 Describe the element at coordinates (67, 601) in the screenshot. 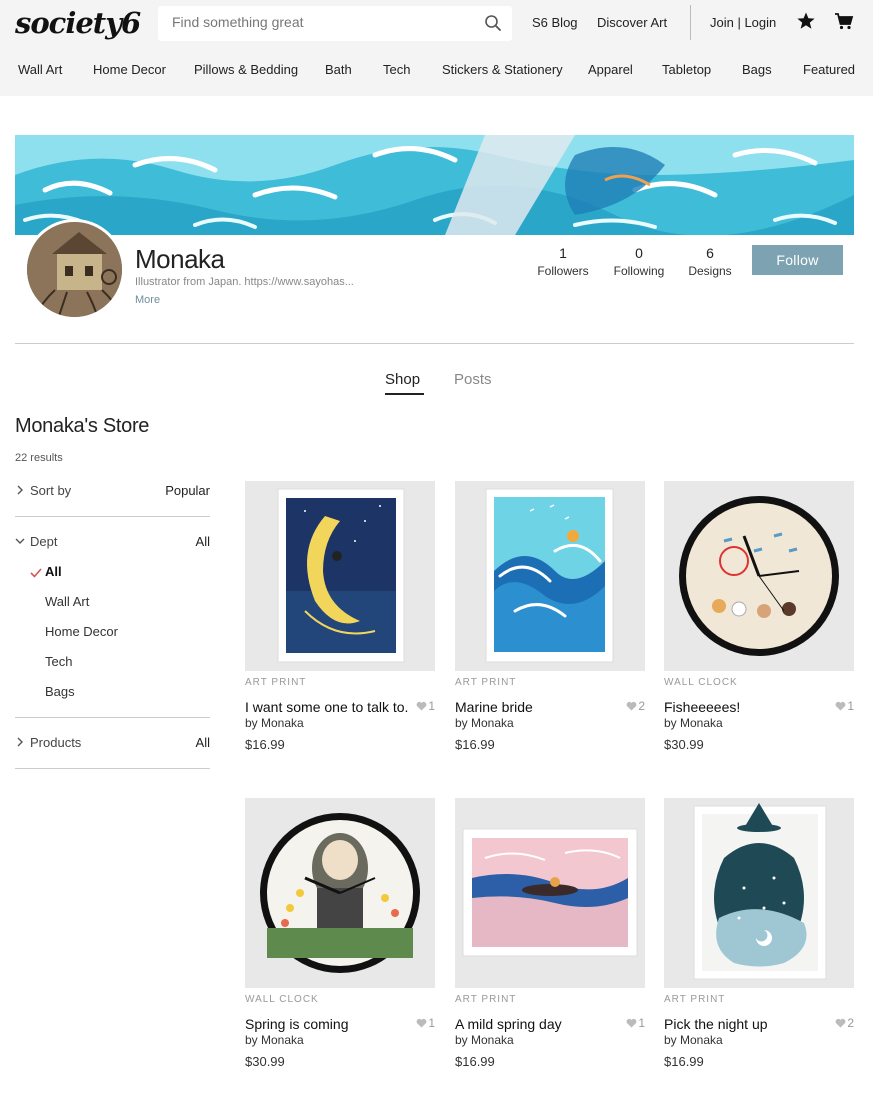

I see `dept-item-wall-art: Wall Art` at that location.